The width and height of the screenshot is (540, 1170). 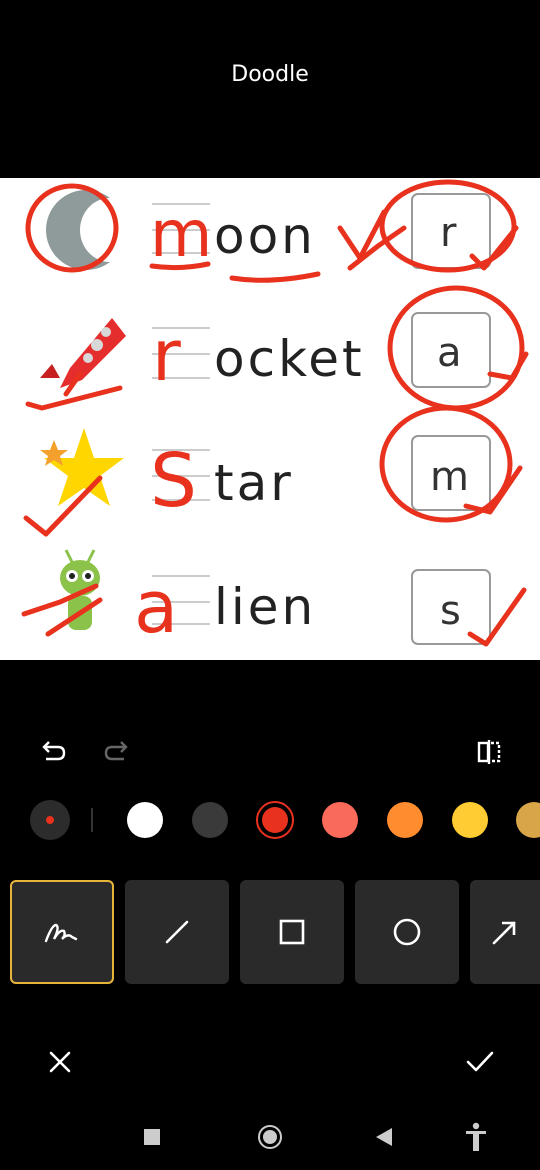 What do you see at coordinates (265, 236) in the screenshot?
I see `word-rest-1: oon` at bounding box center [265, 236].